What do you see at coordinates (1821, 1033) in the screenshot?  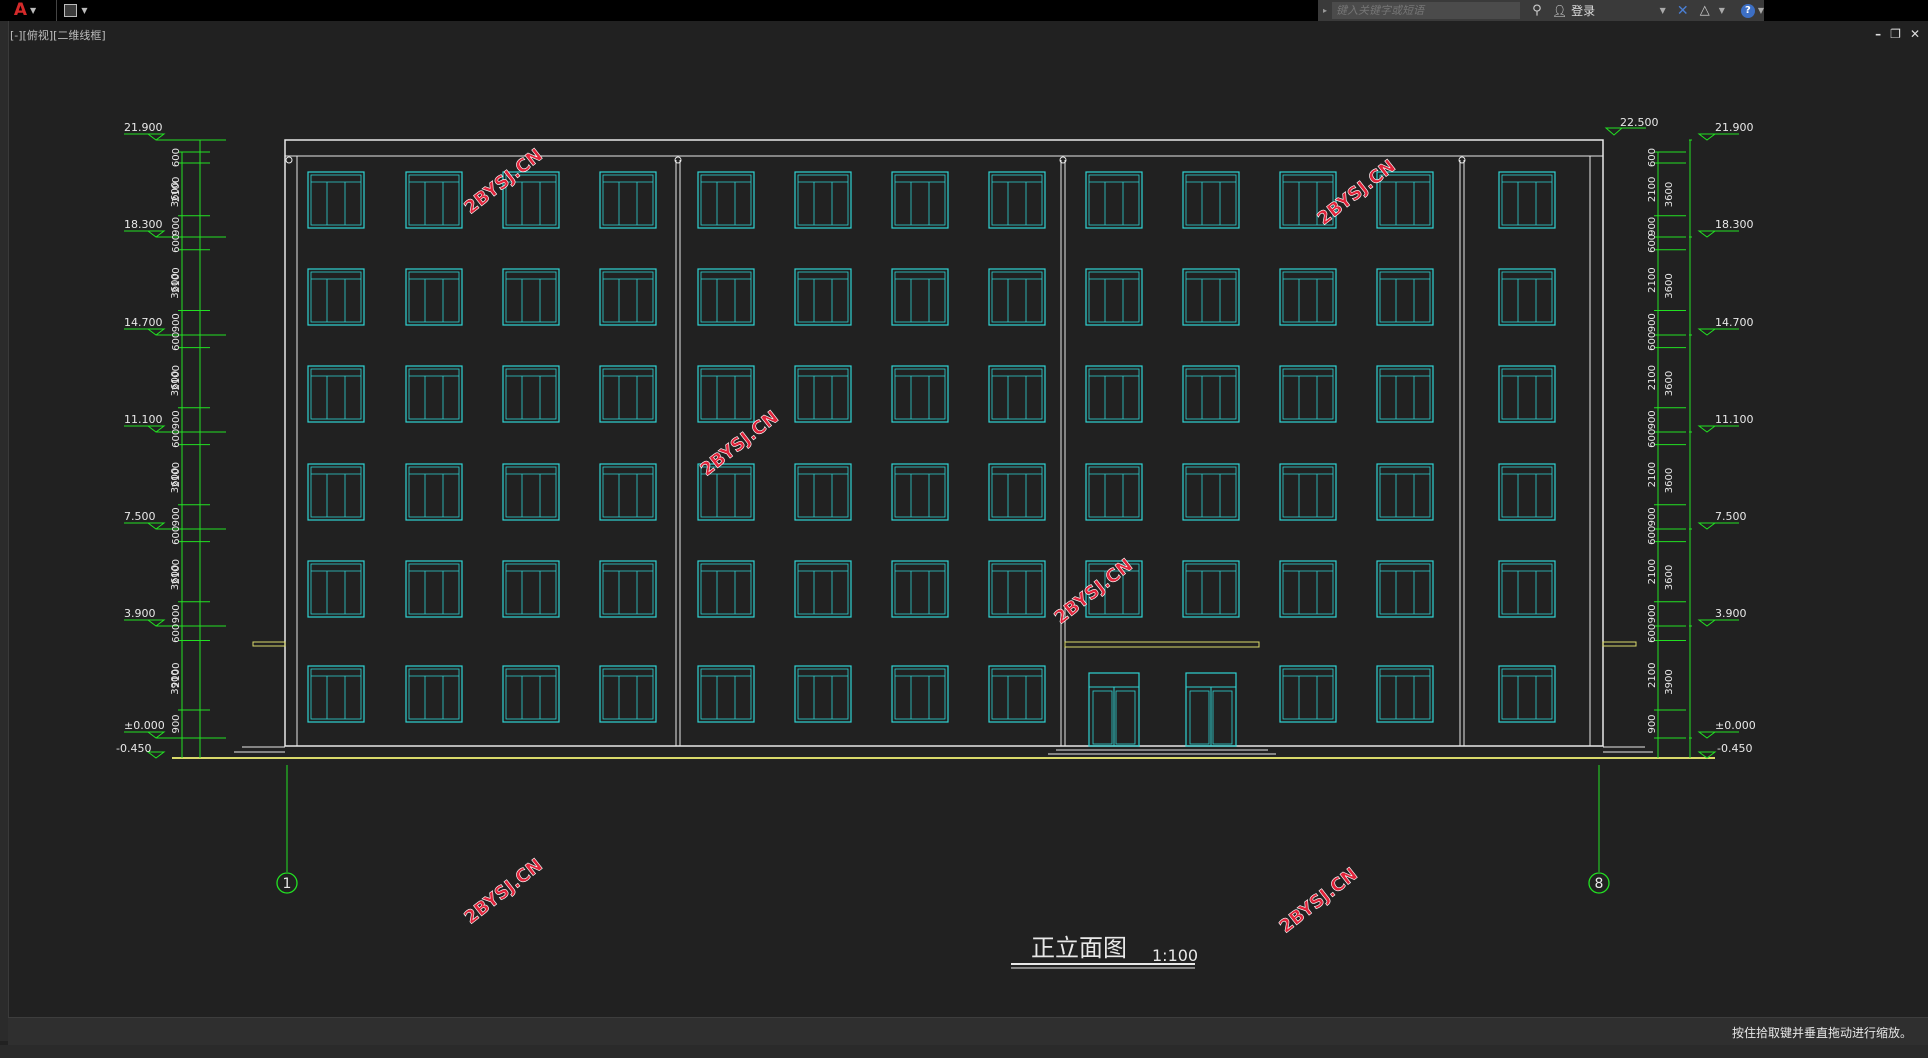 I see `status-message: 按住拾取键并垂直拖动进行缩放。` at bounding box center [1821, 1033].